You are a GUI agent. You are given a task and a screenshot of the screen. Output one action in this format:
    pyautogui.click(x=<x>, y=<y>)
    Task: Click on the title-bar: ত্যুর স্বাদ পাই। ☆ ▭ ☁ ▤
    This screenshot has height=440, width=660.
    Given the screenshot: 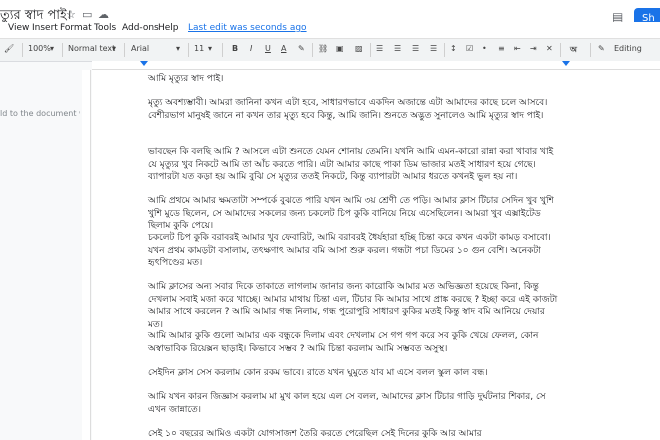 What is the action you would take?
    pyautogui.click(x=330, y=12)
    